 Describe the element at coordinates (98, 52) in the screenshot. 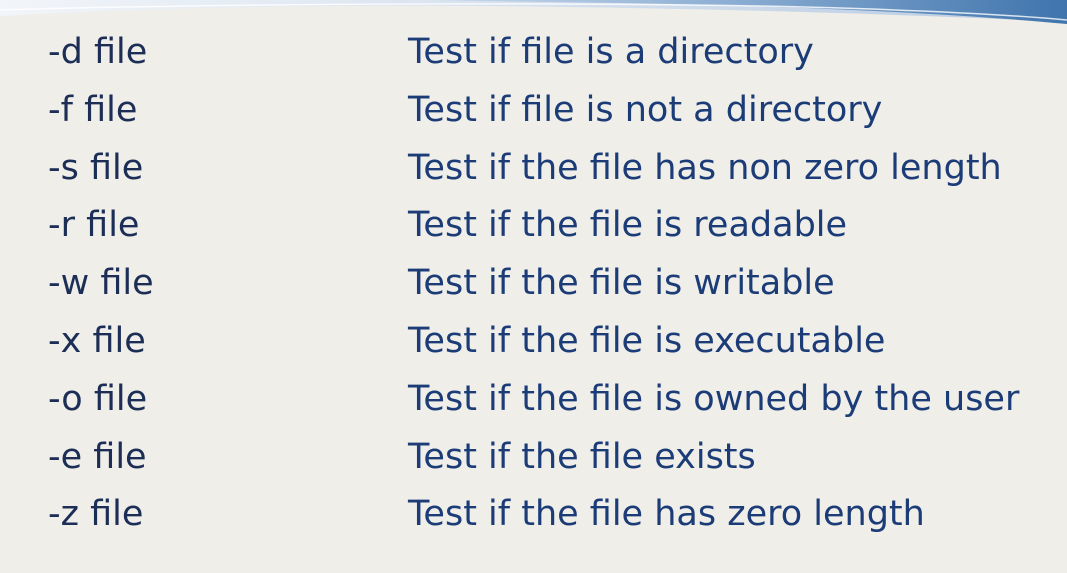

I see `operator-flag: -d file` at that location.